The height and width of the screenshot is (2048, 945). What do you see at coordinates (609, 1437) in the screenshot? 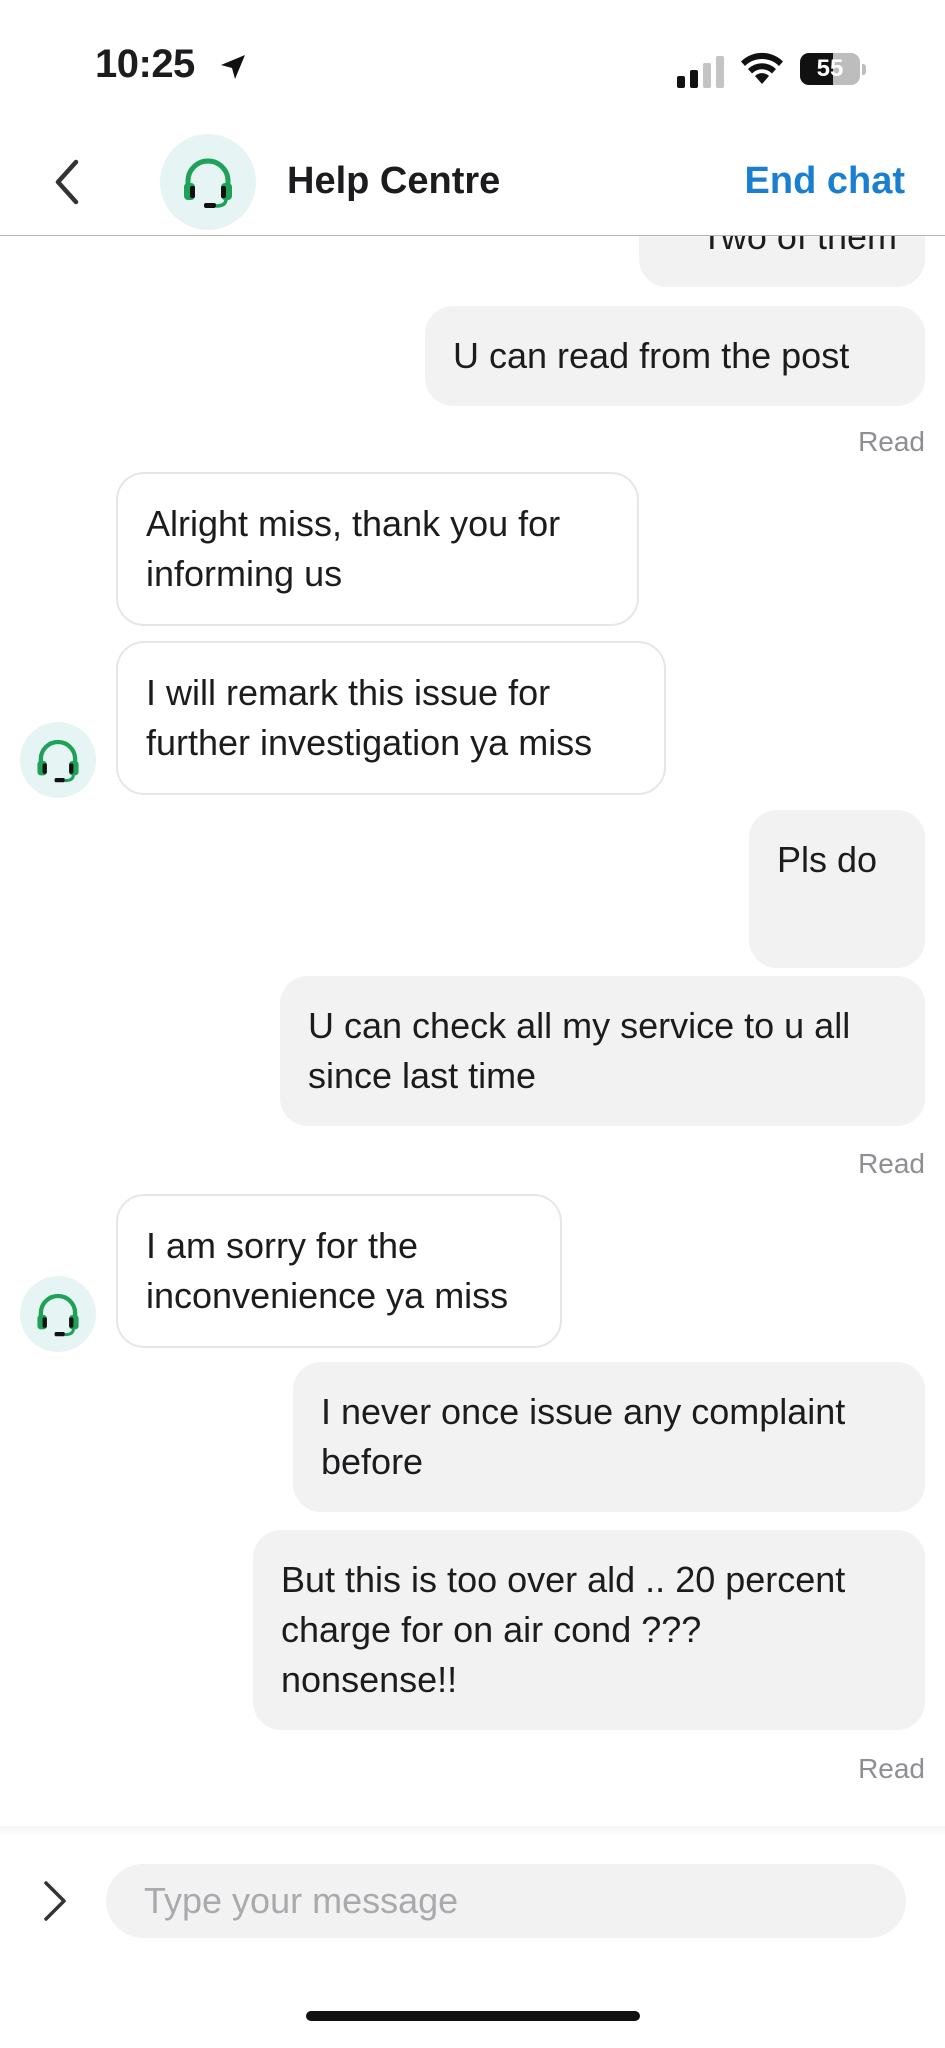
I see `outgoing-message: I never once issue any complaint before` at bounding box center [609, 1437].